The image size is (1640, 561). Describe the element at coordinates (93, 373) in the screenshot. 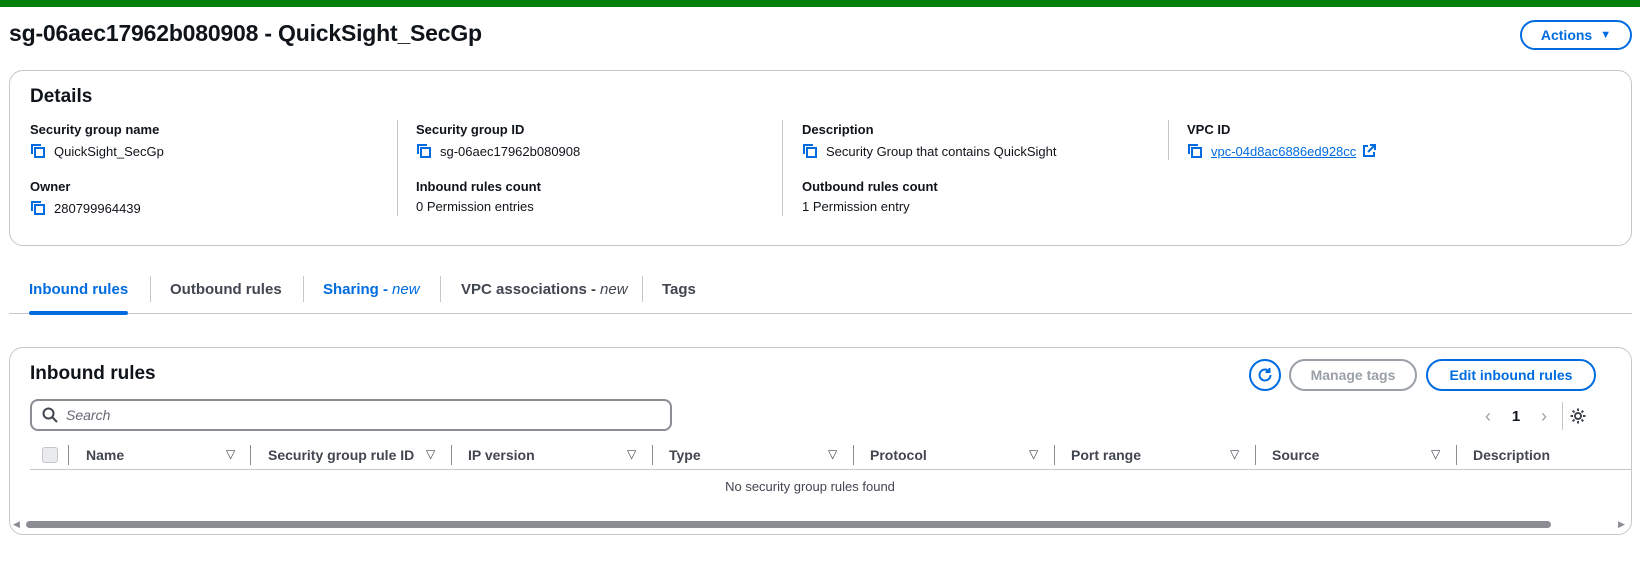

I see `inbound-rules-heading: Inbound rules` at that location.